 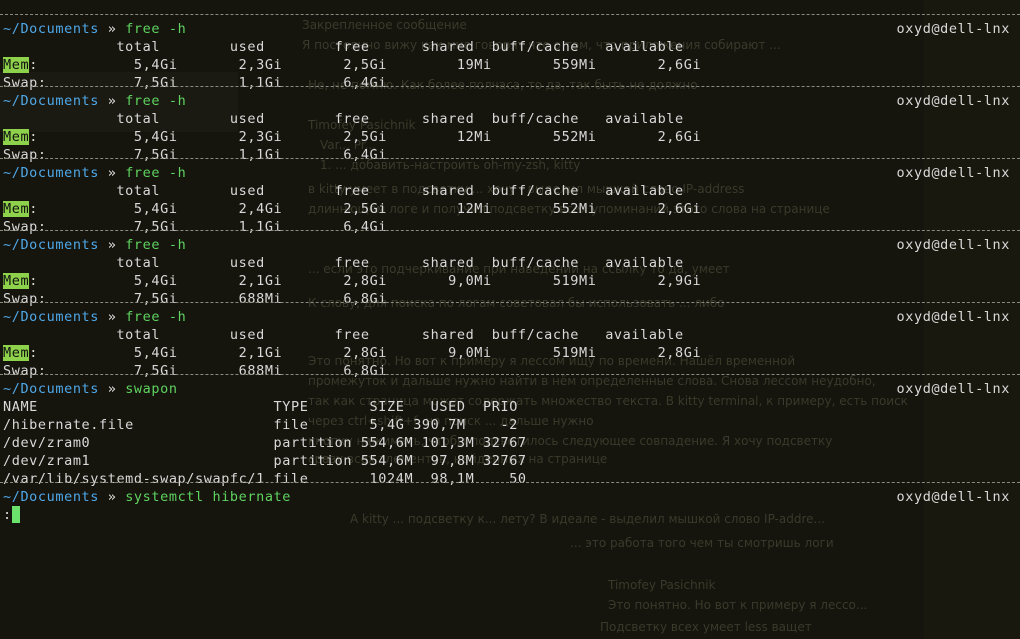 I want to click on output-row: /dev/zram1 partition 554,6M 97,8M 32767, so click(x=265, y=461).